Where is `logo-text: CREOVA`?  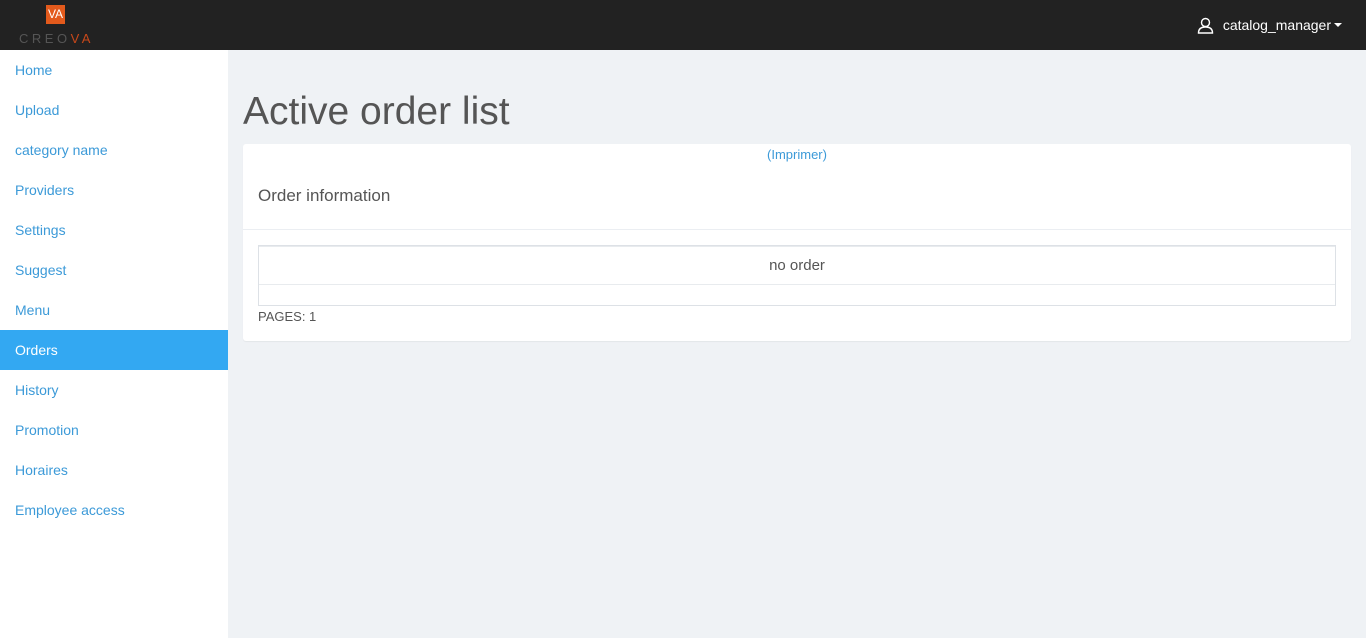
logo-text: CREOVA is located at coordinates (56, 38).